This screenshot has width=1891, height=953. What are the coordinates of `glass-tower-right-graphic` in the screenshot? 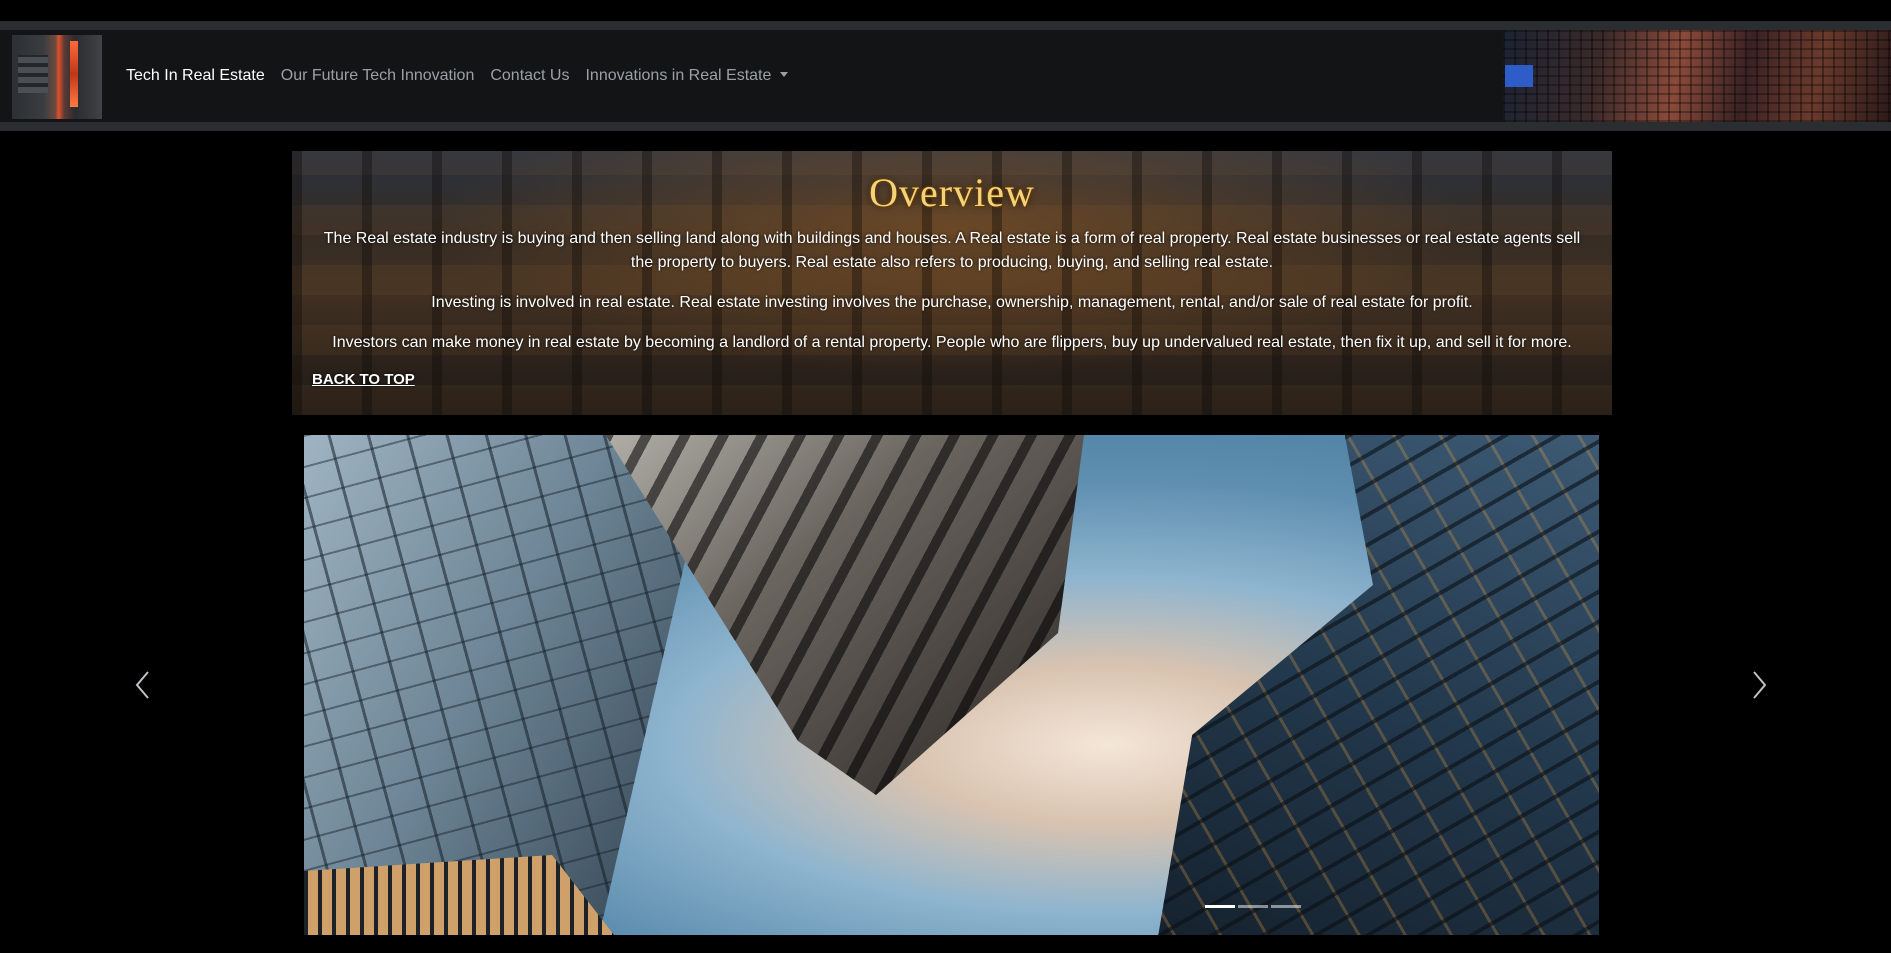 It's located at (1378, 685).